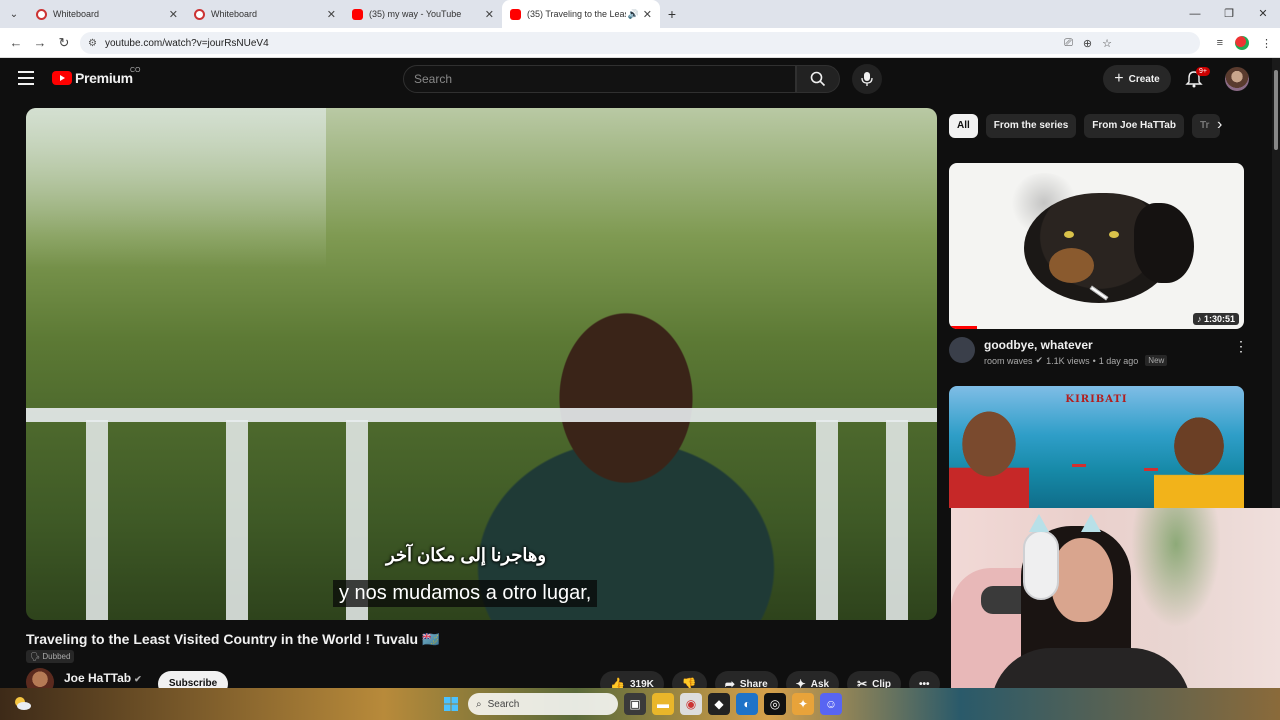 The width and height of the screenshot is (1280, 720). I want to click on thumbnail-dog-ear, so click(1164, 243).